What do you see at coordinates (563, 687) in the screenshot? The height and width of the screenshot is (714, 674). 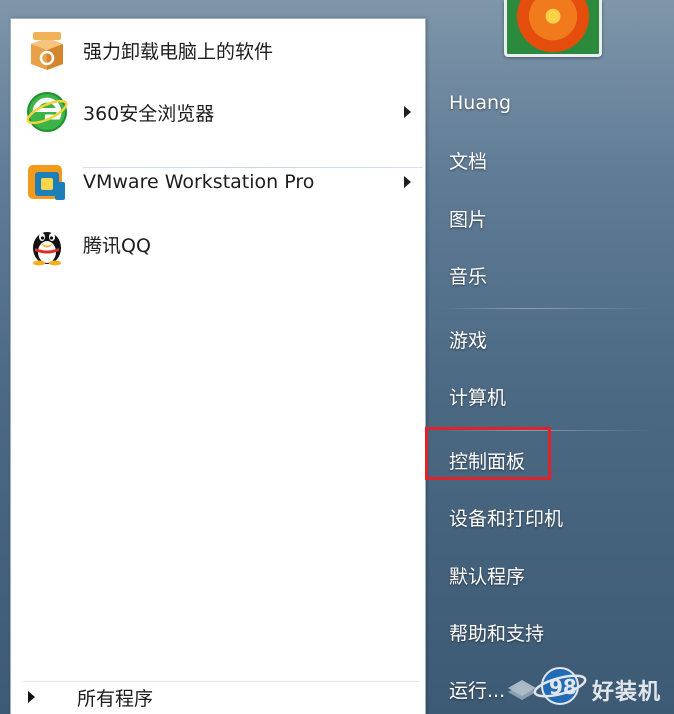 I see `watermark-number: 98` at bounding box center [563, 687].